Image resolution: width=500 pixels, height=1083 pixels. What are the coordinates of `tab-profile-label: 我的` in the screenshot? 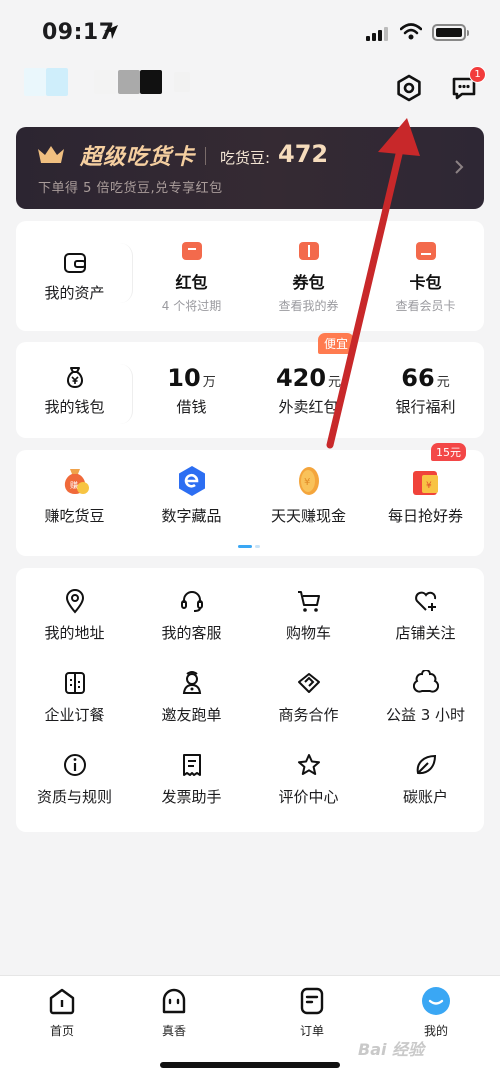 It's located at (435, 1031).